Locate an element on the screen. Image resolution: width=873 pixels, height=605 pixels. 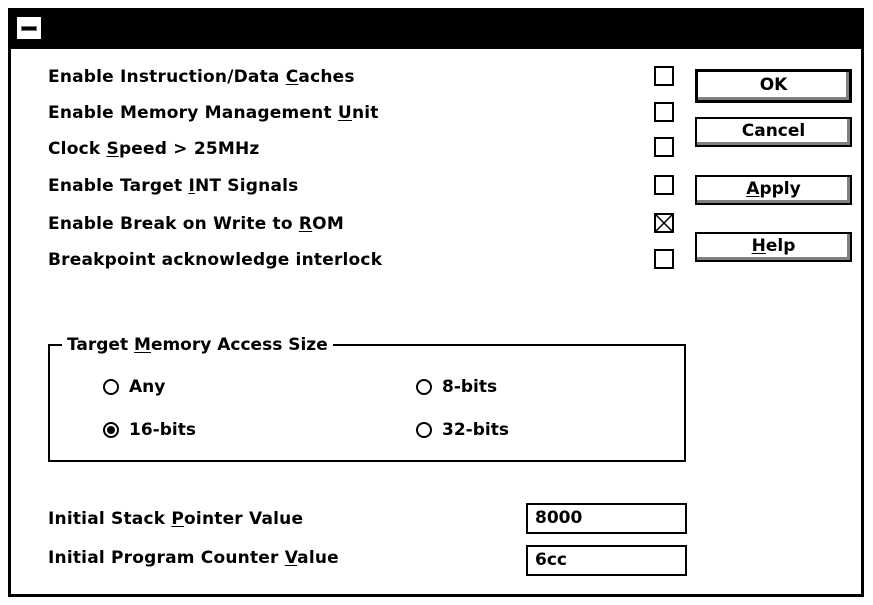
program-counter-label: Initial Program Counter Value is located at coordinates (193, 558).